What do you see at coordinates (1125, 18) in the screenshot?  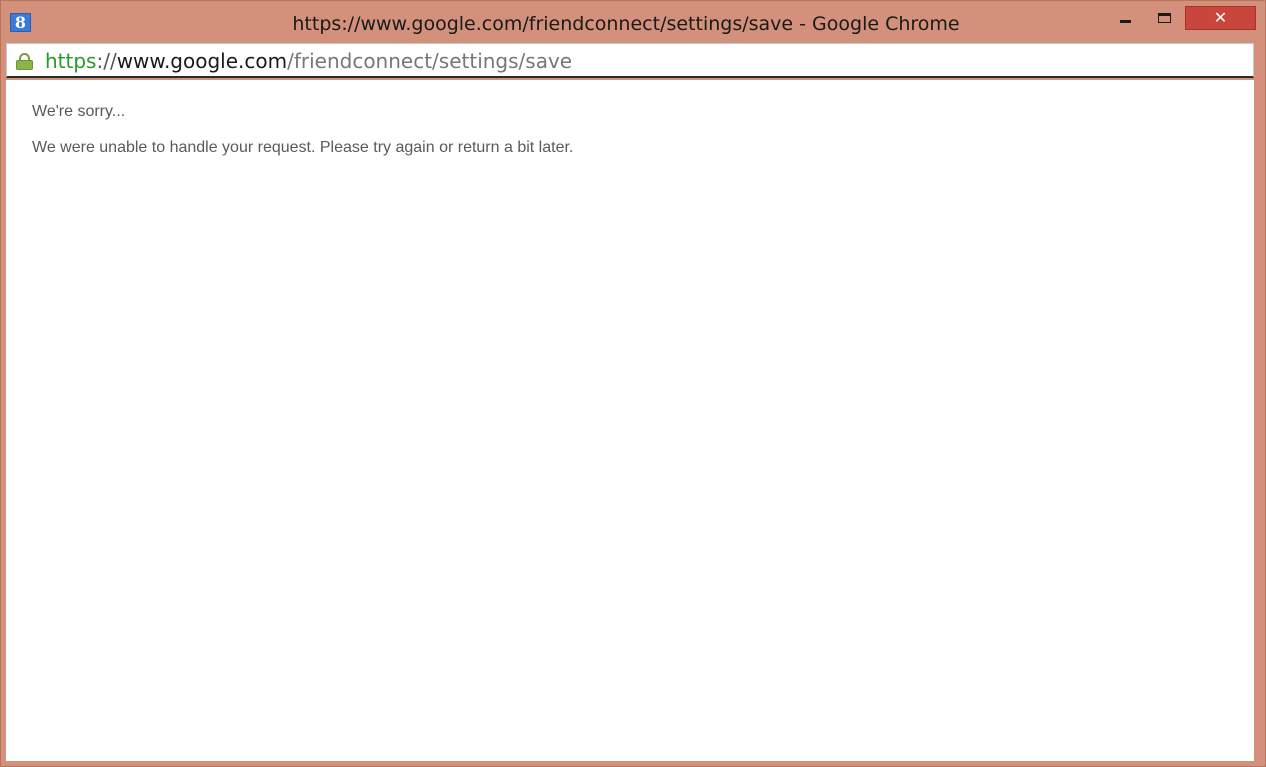 I see `minimize-button` at bounding box center [1125, 18].